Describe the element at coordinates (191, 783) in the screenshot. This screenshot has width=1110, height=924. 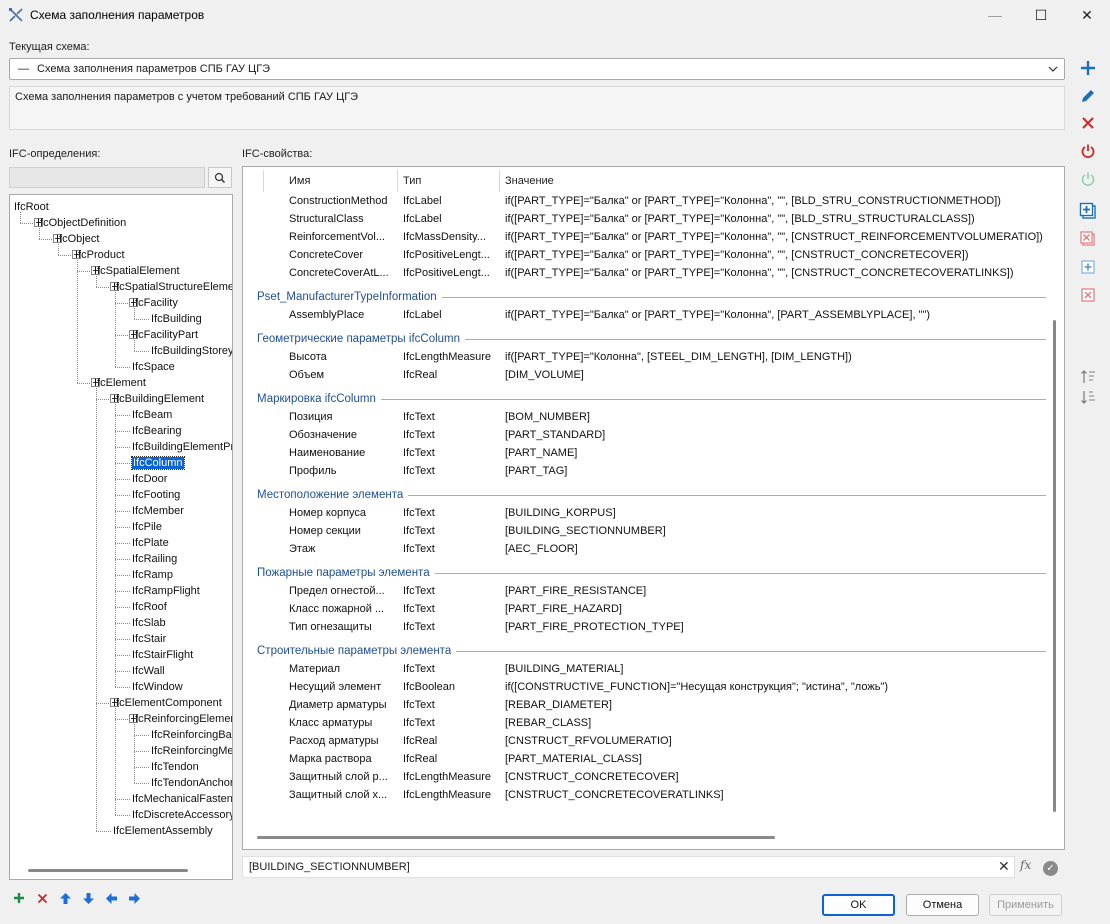
I see `tree-node-ifctendonanchor: IfcTendonAnchor` at that location.